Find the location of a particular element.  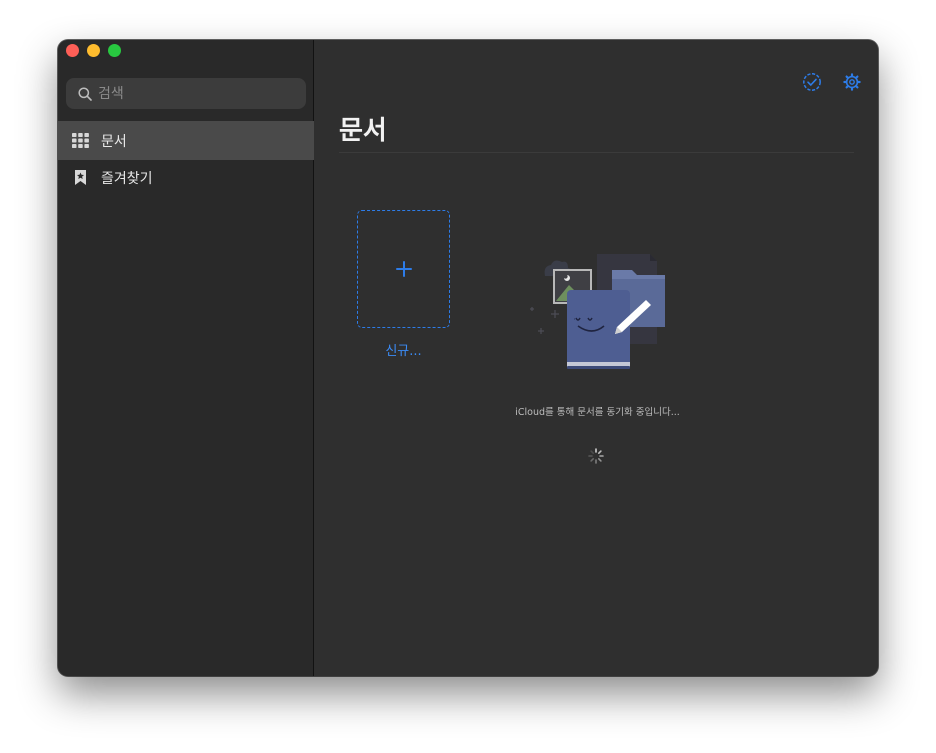

sidebar-item-documents: 문서 is located at coordinates (186, 140).